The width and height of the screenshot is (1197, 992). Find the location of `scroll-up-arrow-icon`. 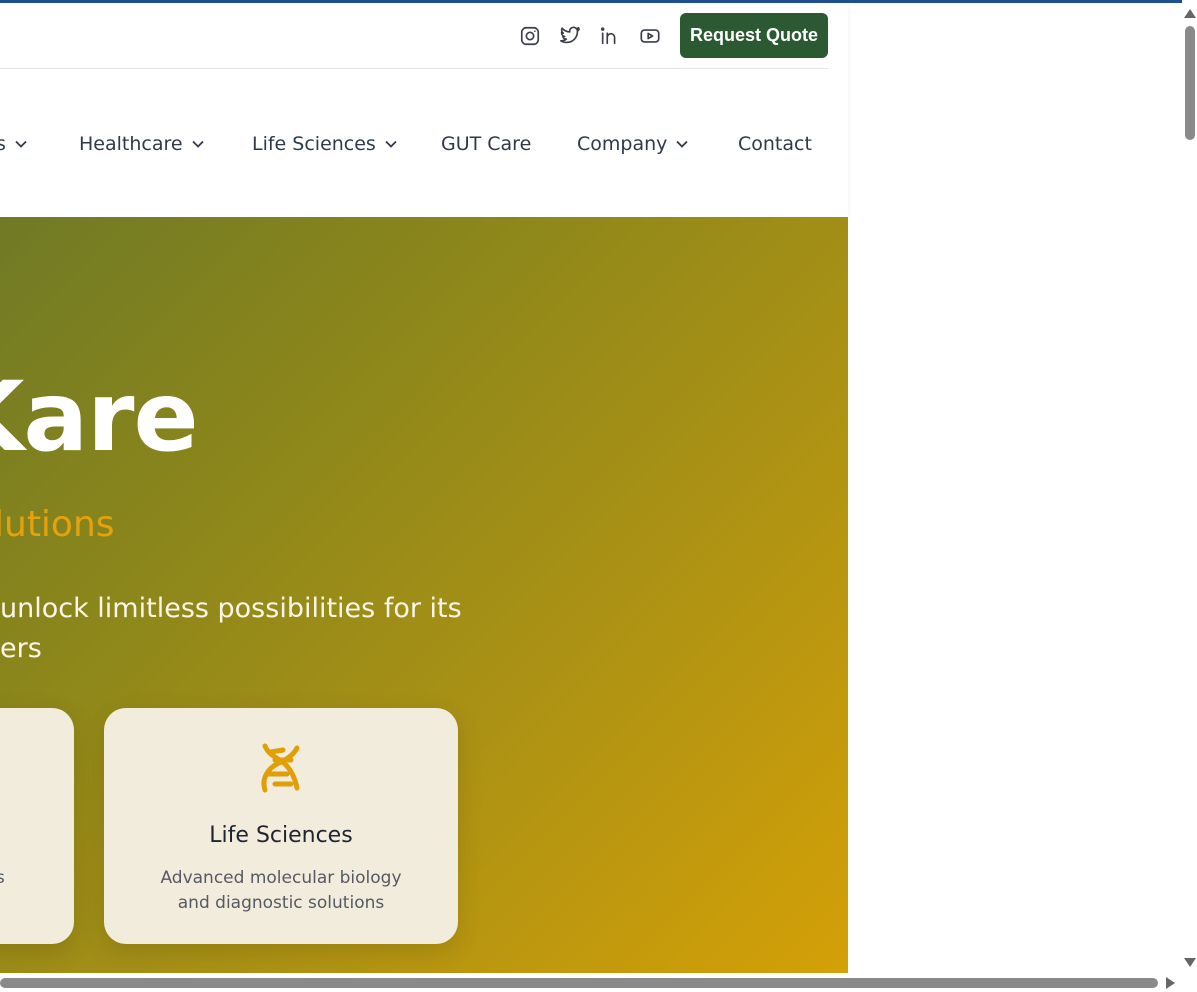

scroll-up-arrow-icon is located at coordinates (1190, 13).